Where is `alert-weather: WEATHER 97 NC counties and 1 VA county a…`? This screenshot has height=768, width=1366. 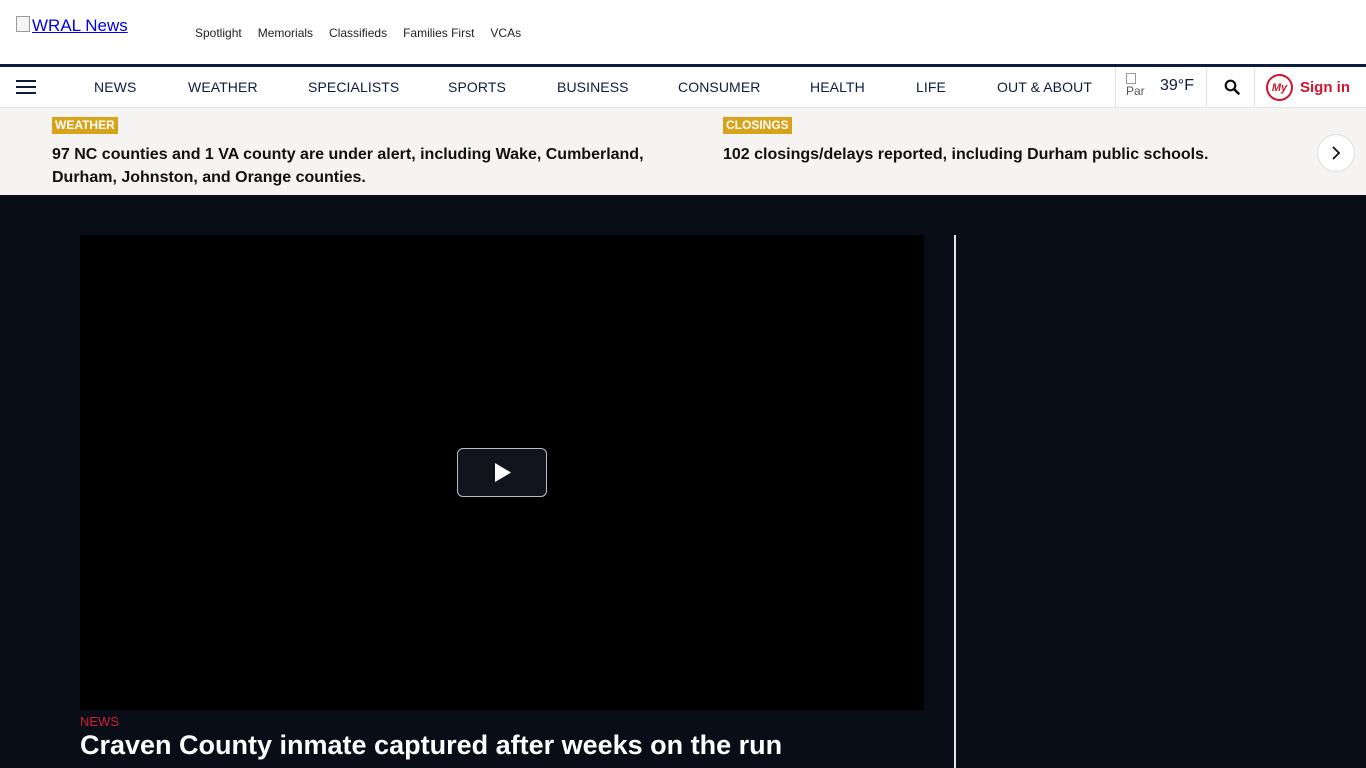 alert-weather: WEATHER 97 NC counties and 1 VA county a… is located at coordinates (352, 152).